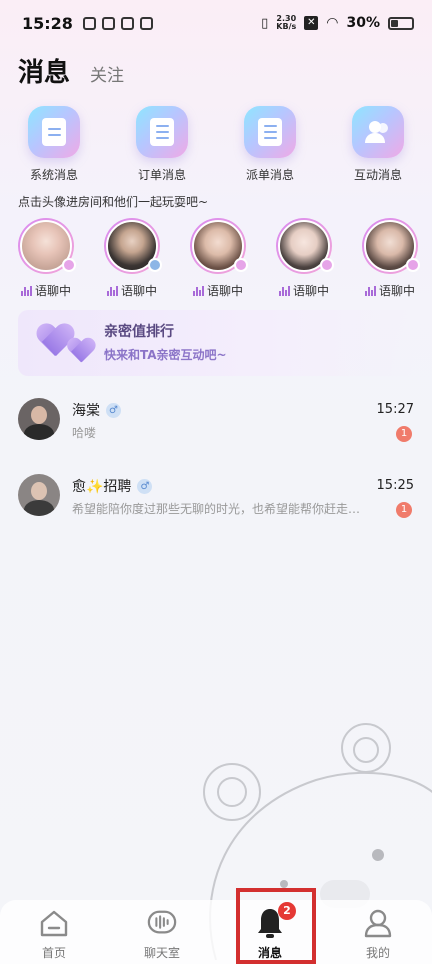  What do you see at coordinates (395, 485) in the screenshot?
I see `message-time: 15:25` at bounding box center [395, 485].